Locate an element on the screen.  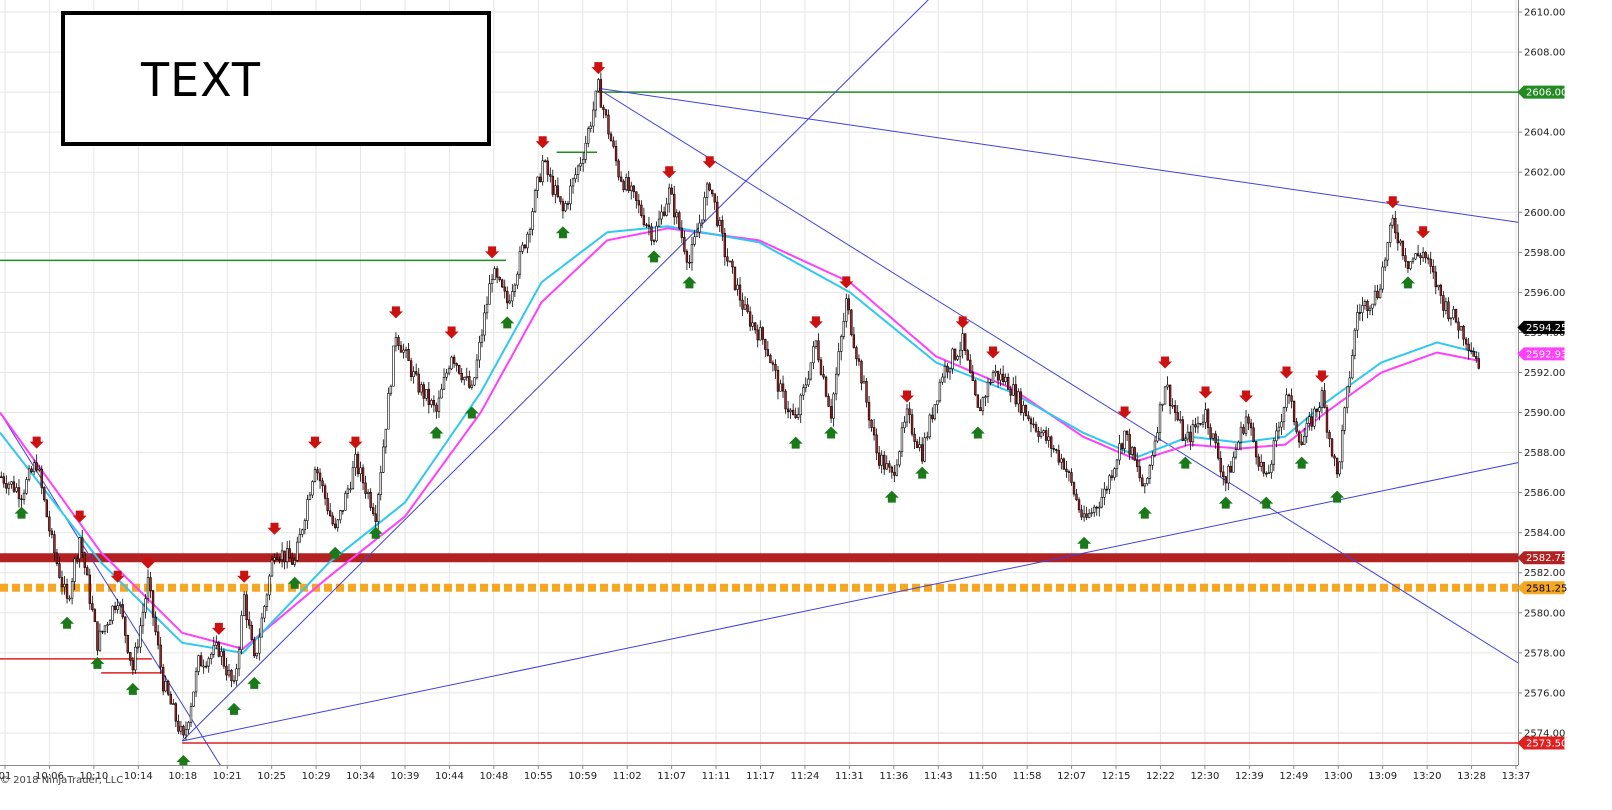
time-tick-label: 10:44 is located at coordinates (449, 776).